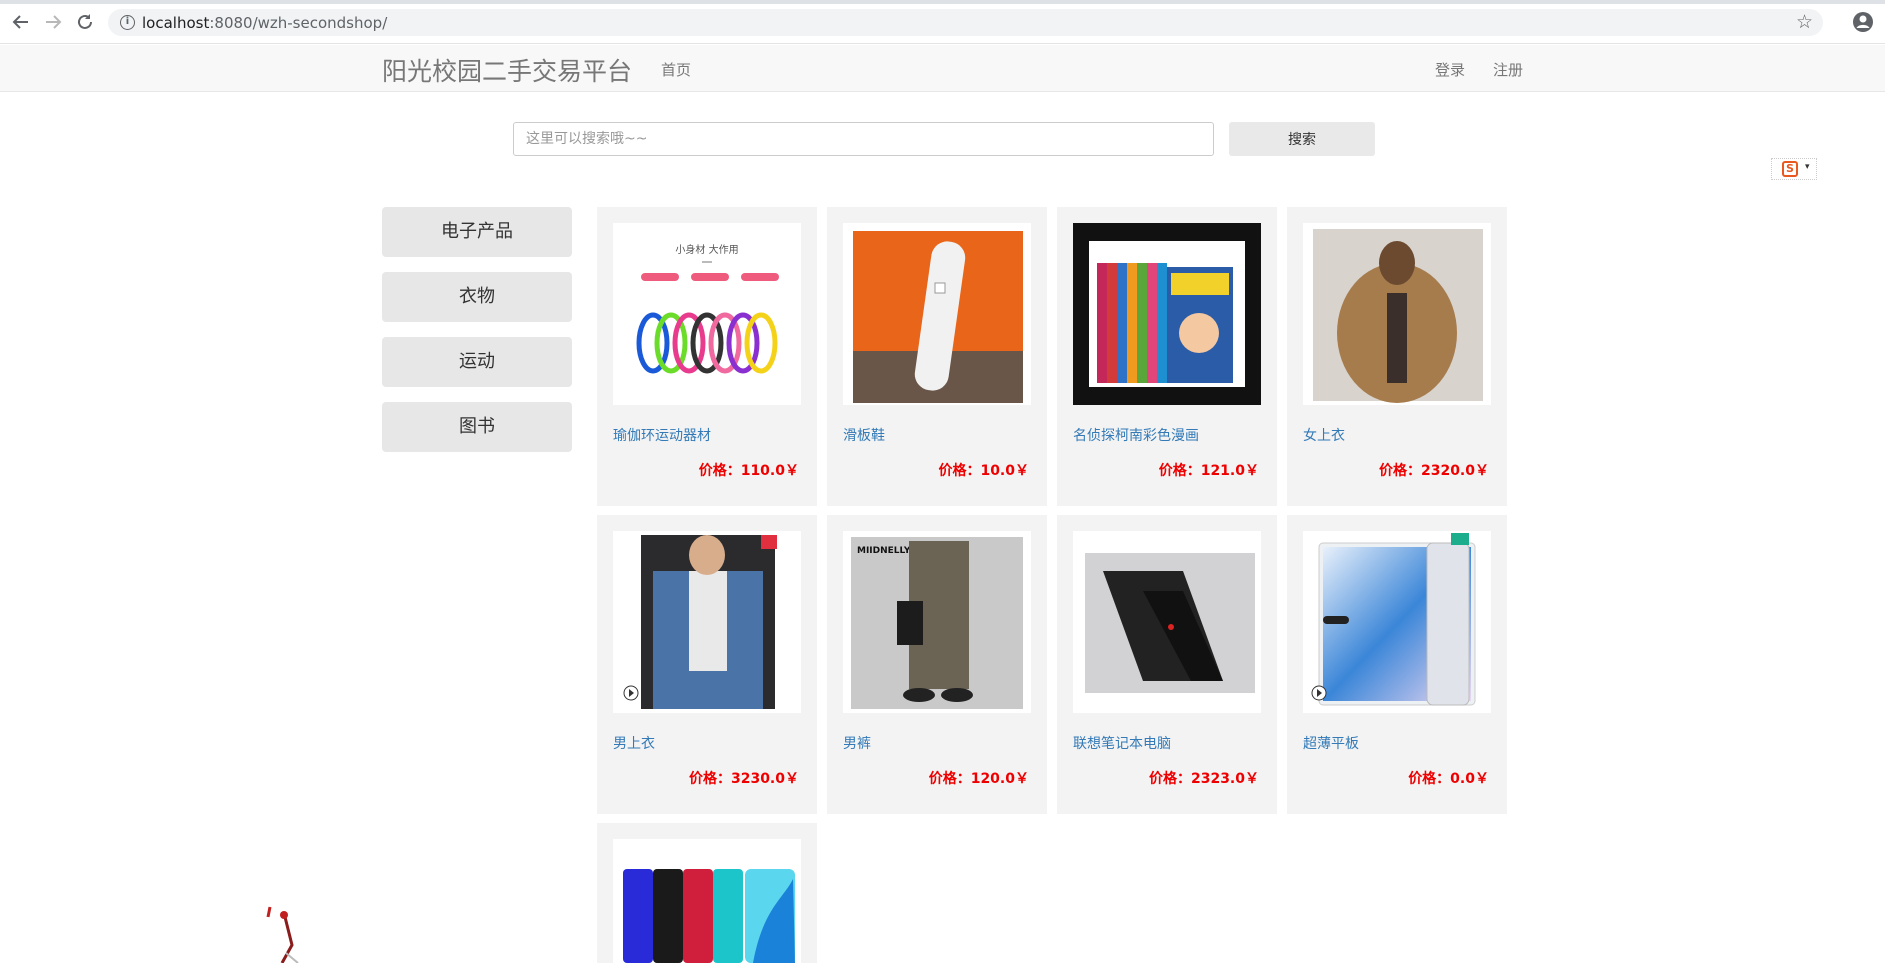 This screenshot has height=967, width=1885. I want to click on product-card: 小身材 大作用 瑜伽环运动器材 价格：110.0￥, so click(707, 356).